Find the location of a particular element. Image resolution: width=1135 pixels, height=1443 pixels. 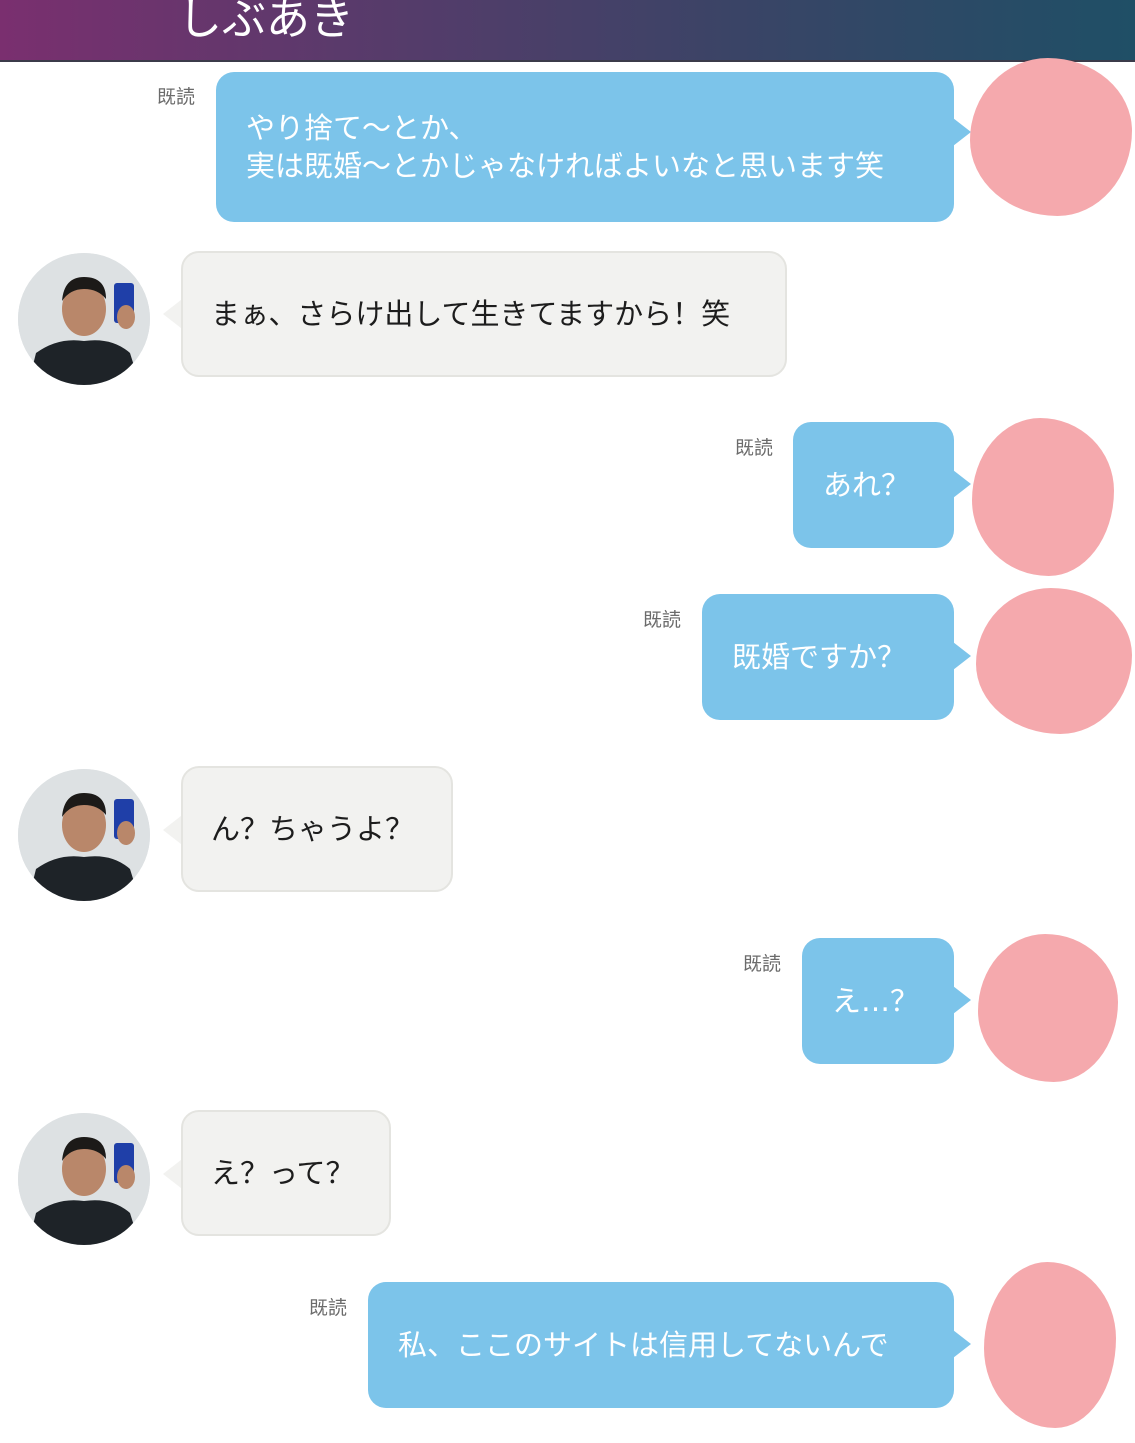

outgoing-message: あれ？ is located at coordinates (873, 485).